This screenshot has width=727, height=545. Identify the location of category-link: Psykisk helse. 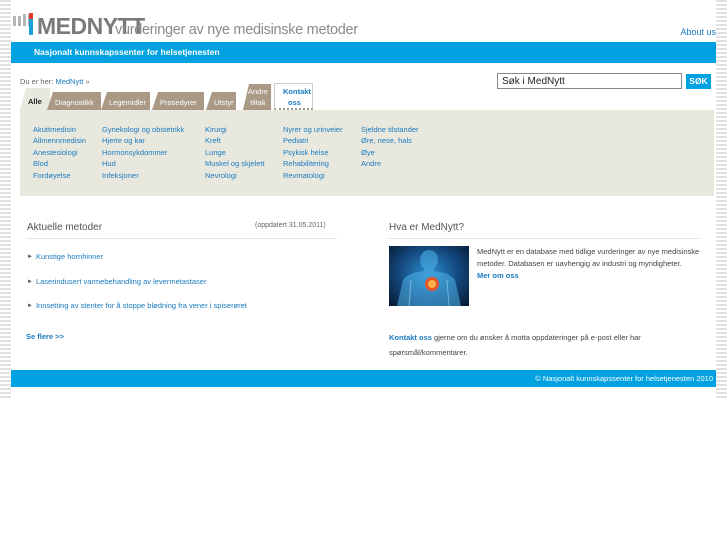
(313, 152).